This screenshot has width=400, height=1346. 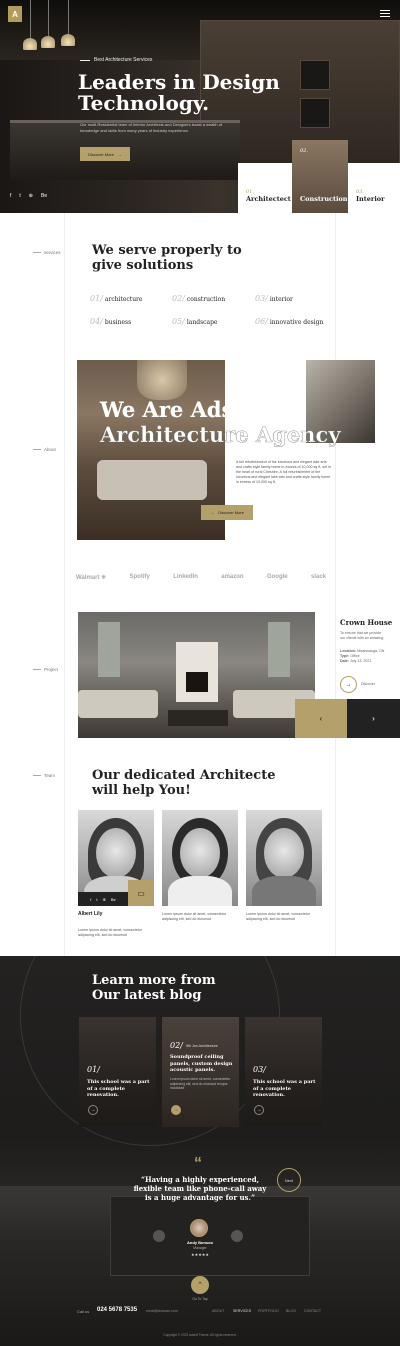 What do you see at coordinates (320, 176) in the screenshot?
I see `category-construction: 02. Construction` at bounding box center [320, 176].